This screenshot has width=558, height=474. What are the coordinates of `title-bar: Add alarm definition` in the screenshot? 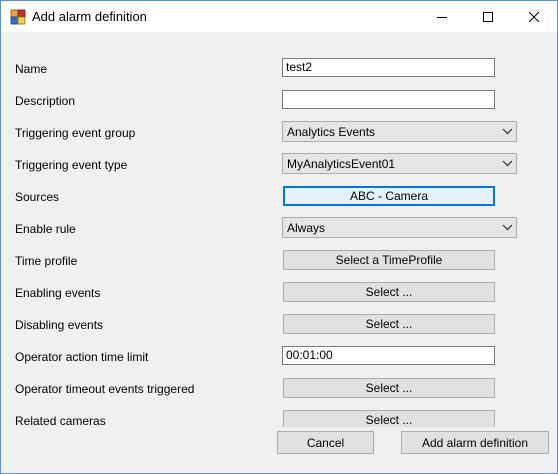 It's located at (279, 16).